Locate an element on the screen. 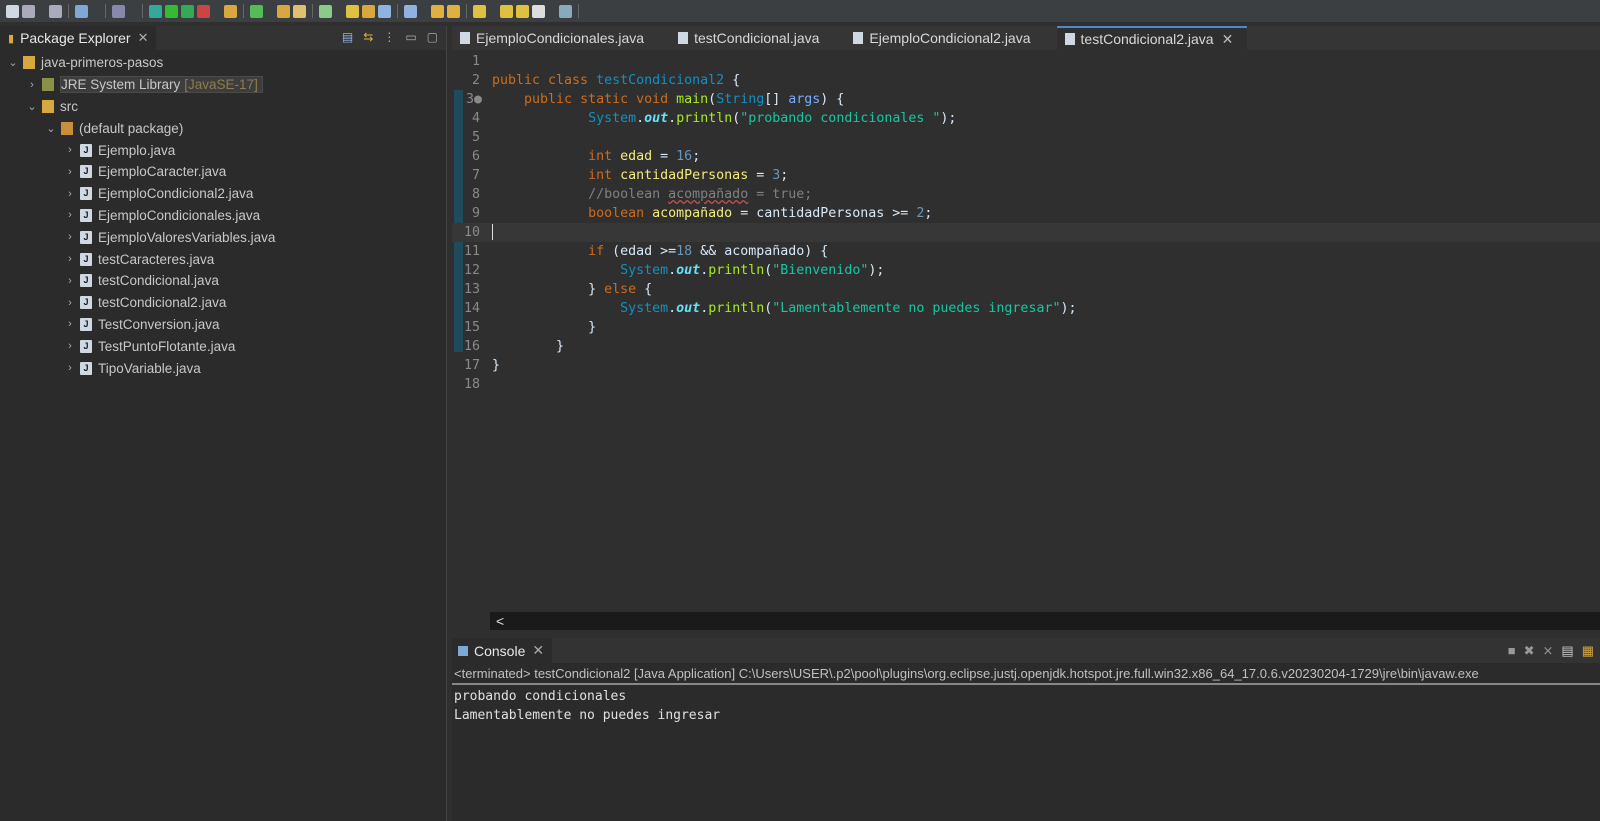 The image size is (1600, 821). annotation-icon is located at coordinates (368, 11).